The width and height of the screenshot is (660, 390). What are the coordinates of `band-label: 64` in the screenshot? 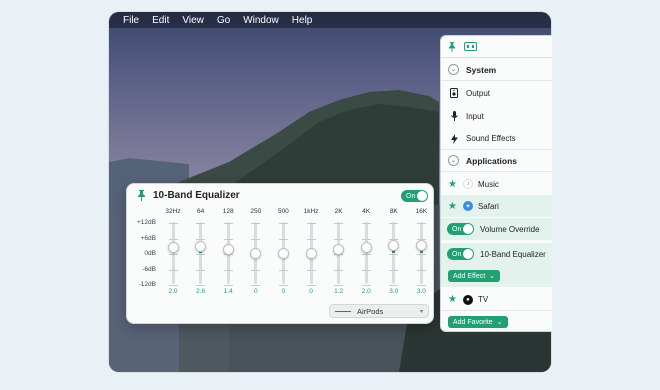 It's located at (200, 211).